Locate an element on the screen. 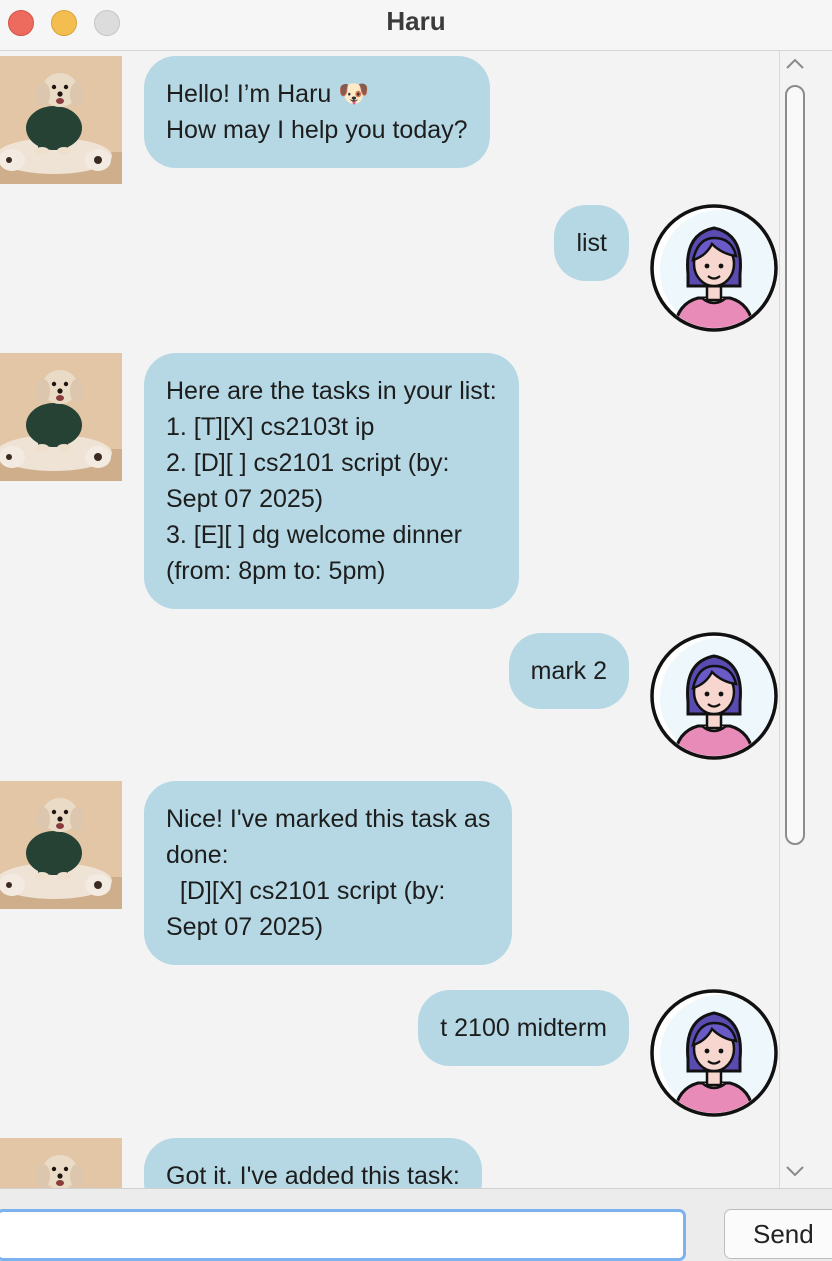 The image size is (832, 1261). user-message-bubble: mark 2 is located at coordinates (568, 671).